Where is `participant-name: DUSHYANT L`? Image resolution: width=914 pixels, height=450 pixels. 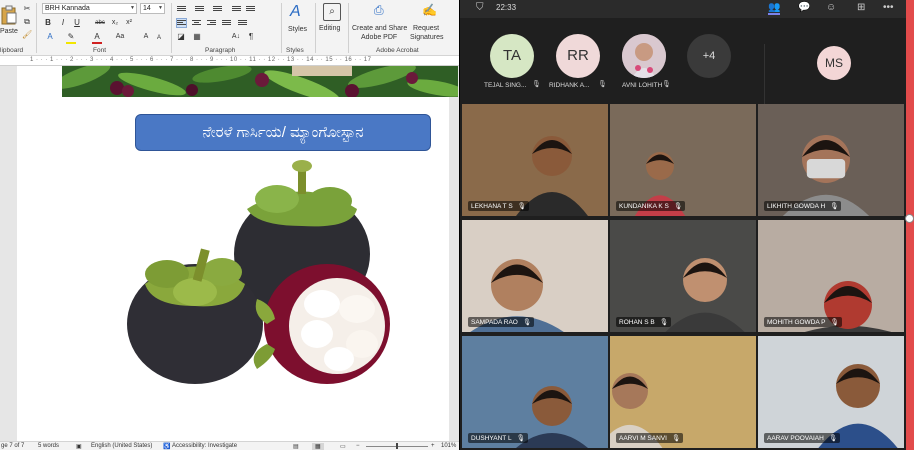
participant-name: DUSHYANT L is located at coordinates (491, 438).